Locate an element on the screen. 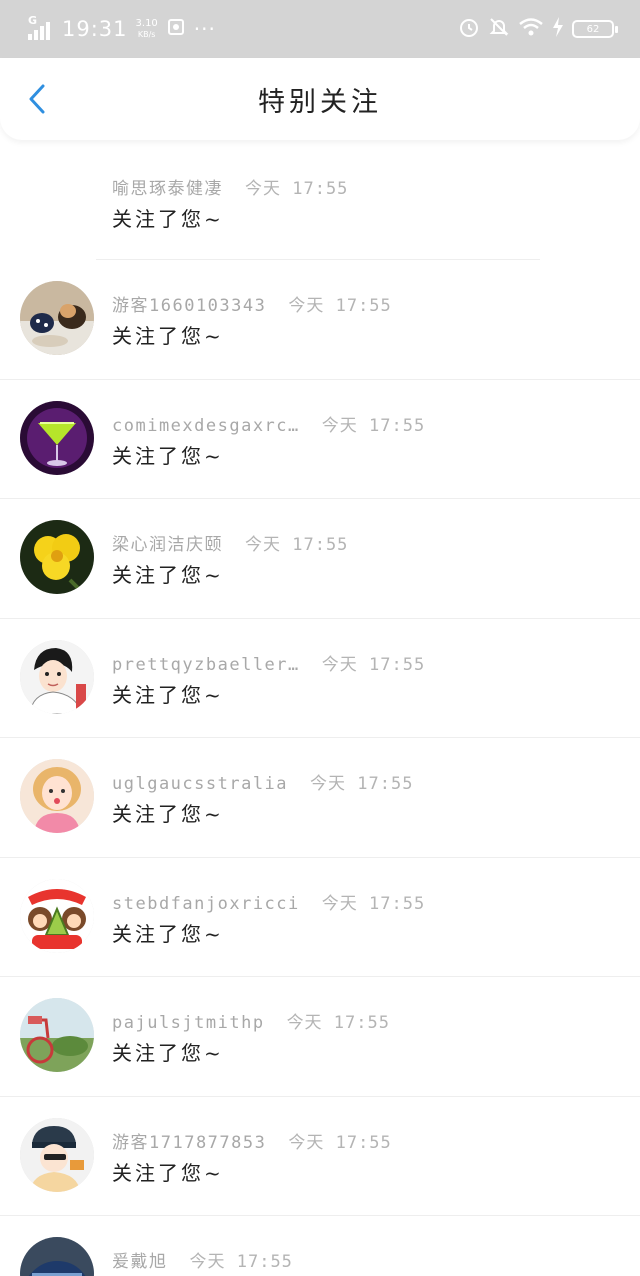  status-bar-left: G 19:31 3.10 KB/s ··· is located at coordinates (122, 28).